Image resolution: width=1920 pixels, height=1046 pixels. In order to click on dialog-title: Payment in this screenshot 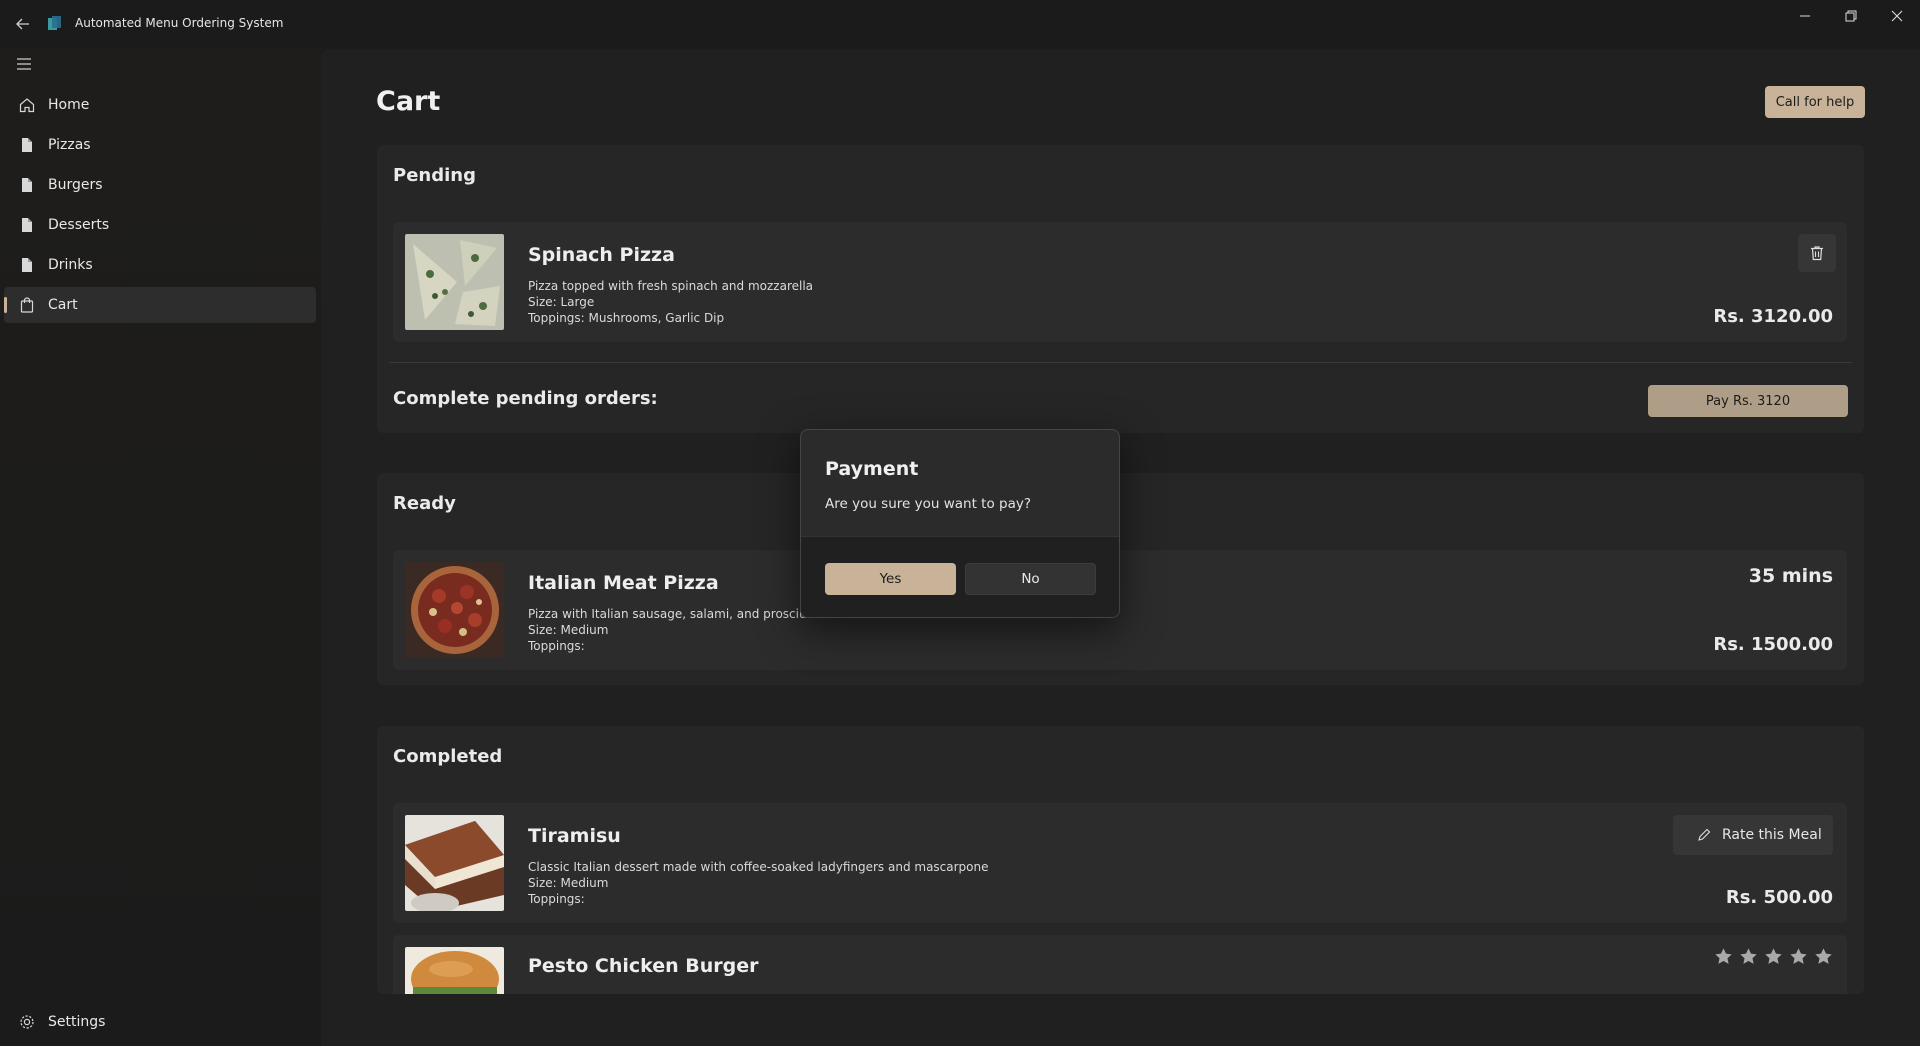, I will do `click(872, 469)`.